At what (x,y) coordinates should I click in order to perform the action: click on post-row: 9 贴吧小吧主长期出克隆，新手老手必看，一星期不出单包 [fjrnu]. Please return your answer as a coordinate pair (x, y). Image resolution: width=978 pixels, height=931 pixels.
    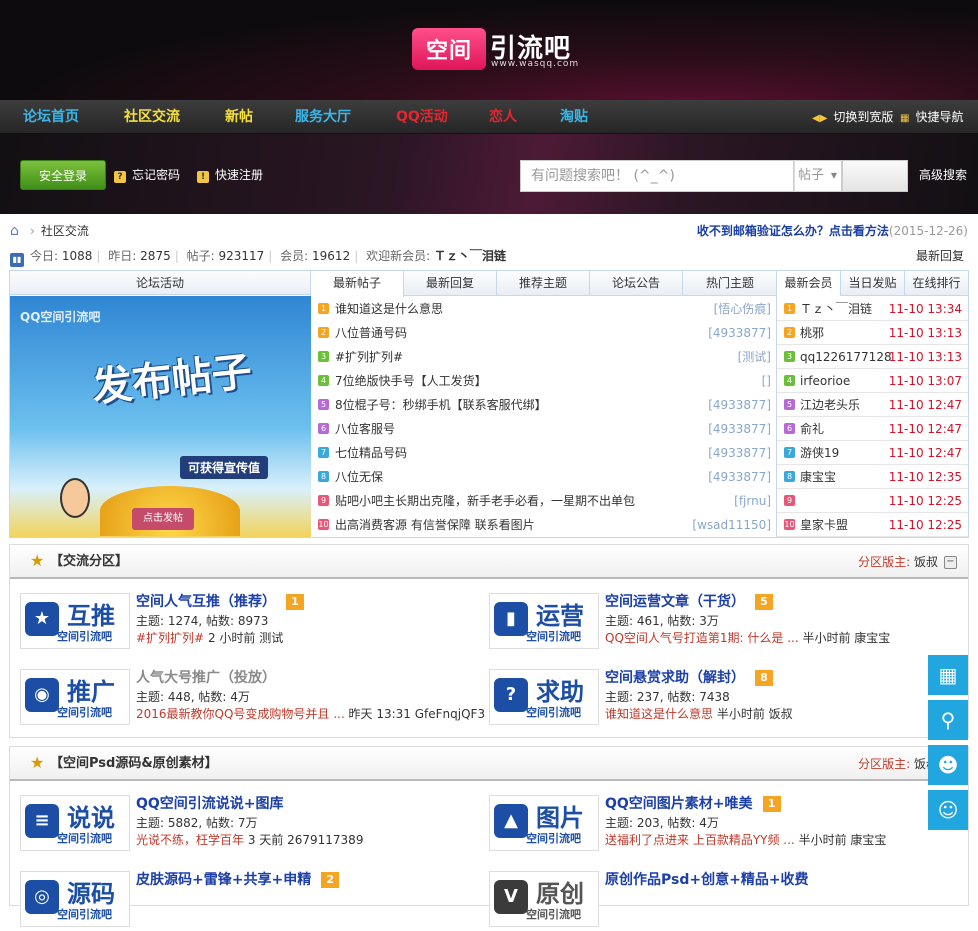
    Looking at the image, I should click on (544, 501).